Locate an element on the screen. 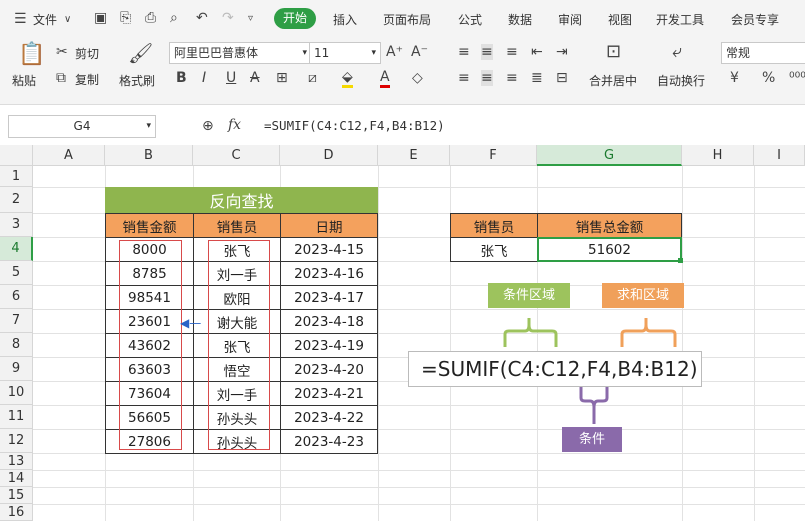 Image resolution: width=805 pixels, height=521 pixels. brace-graphics is located at coordinates (590, 371).